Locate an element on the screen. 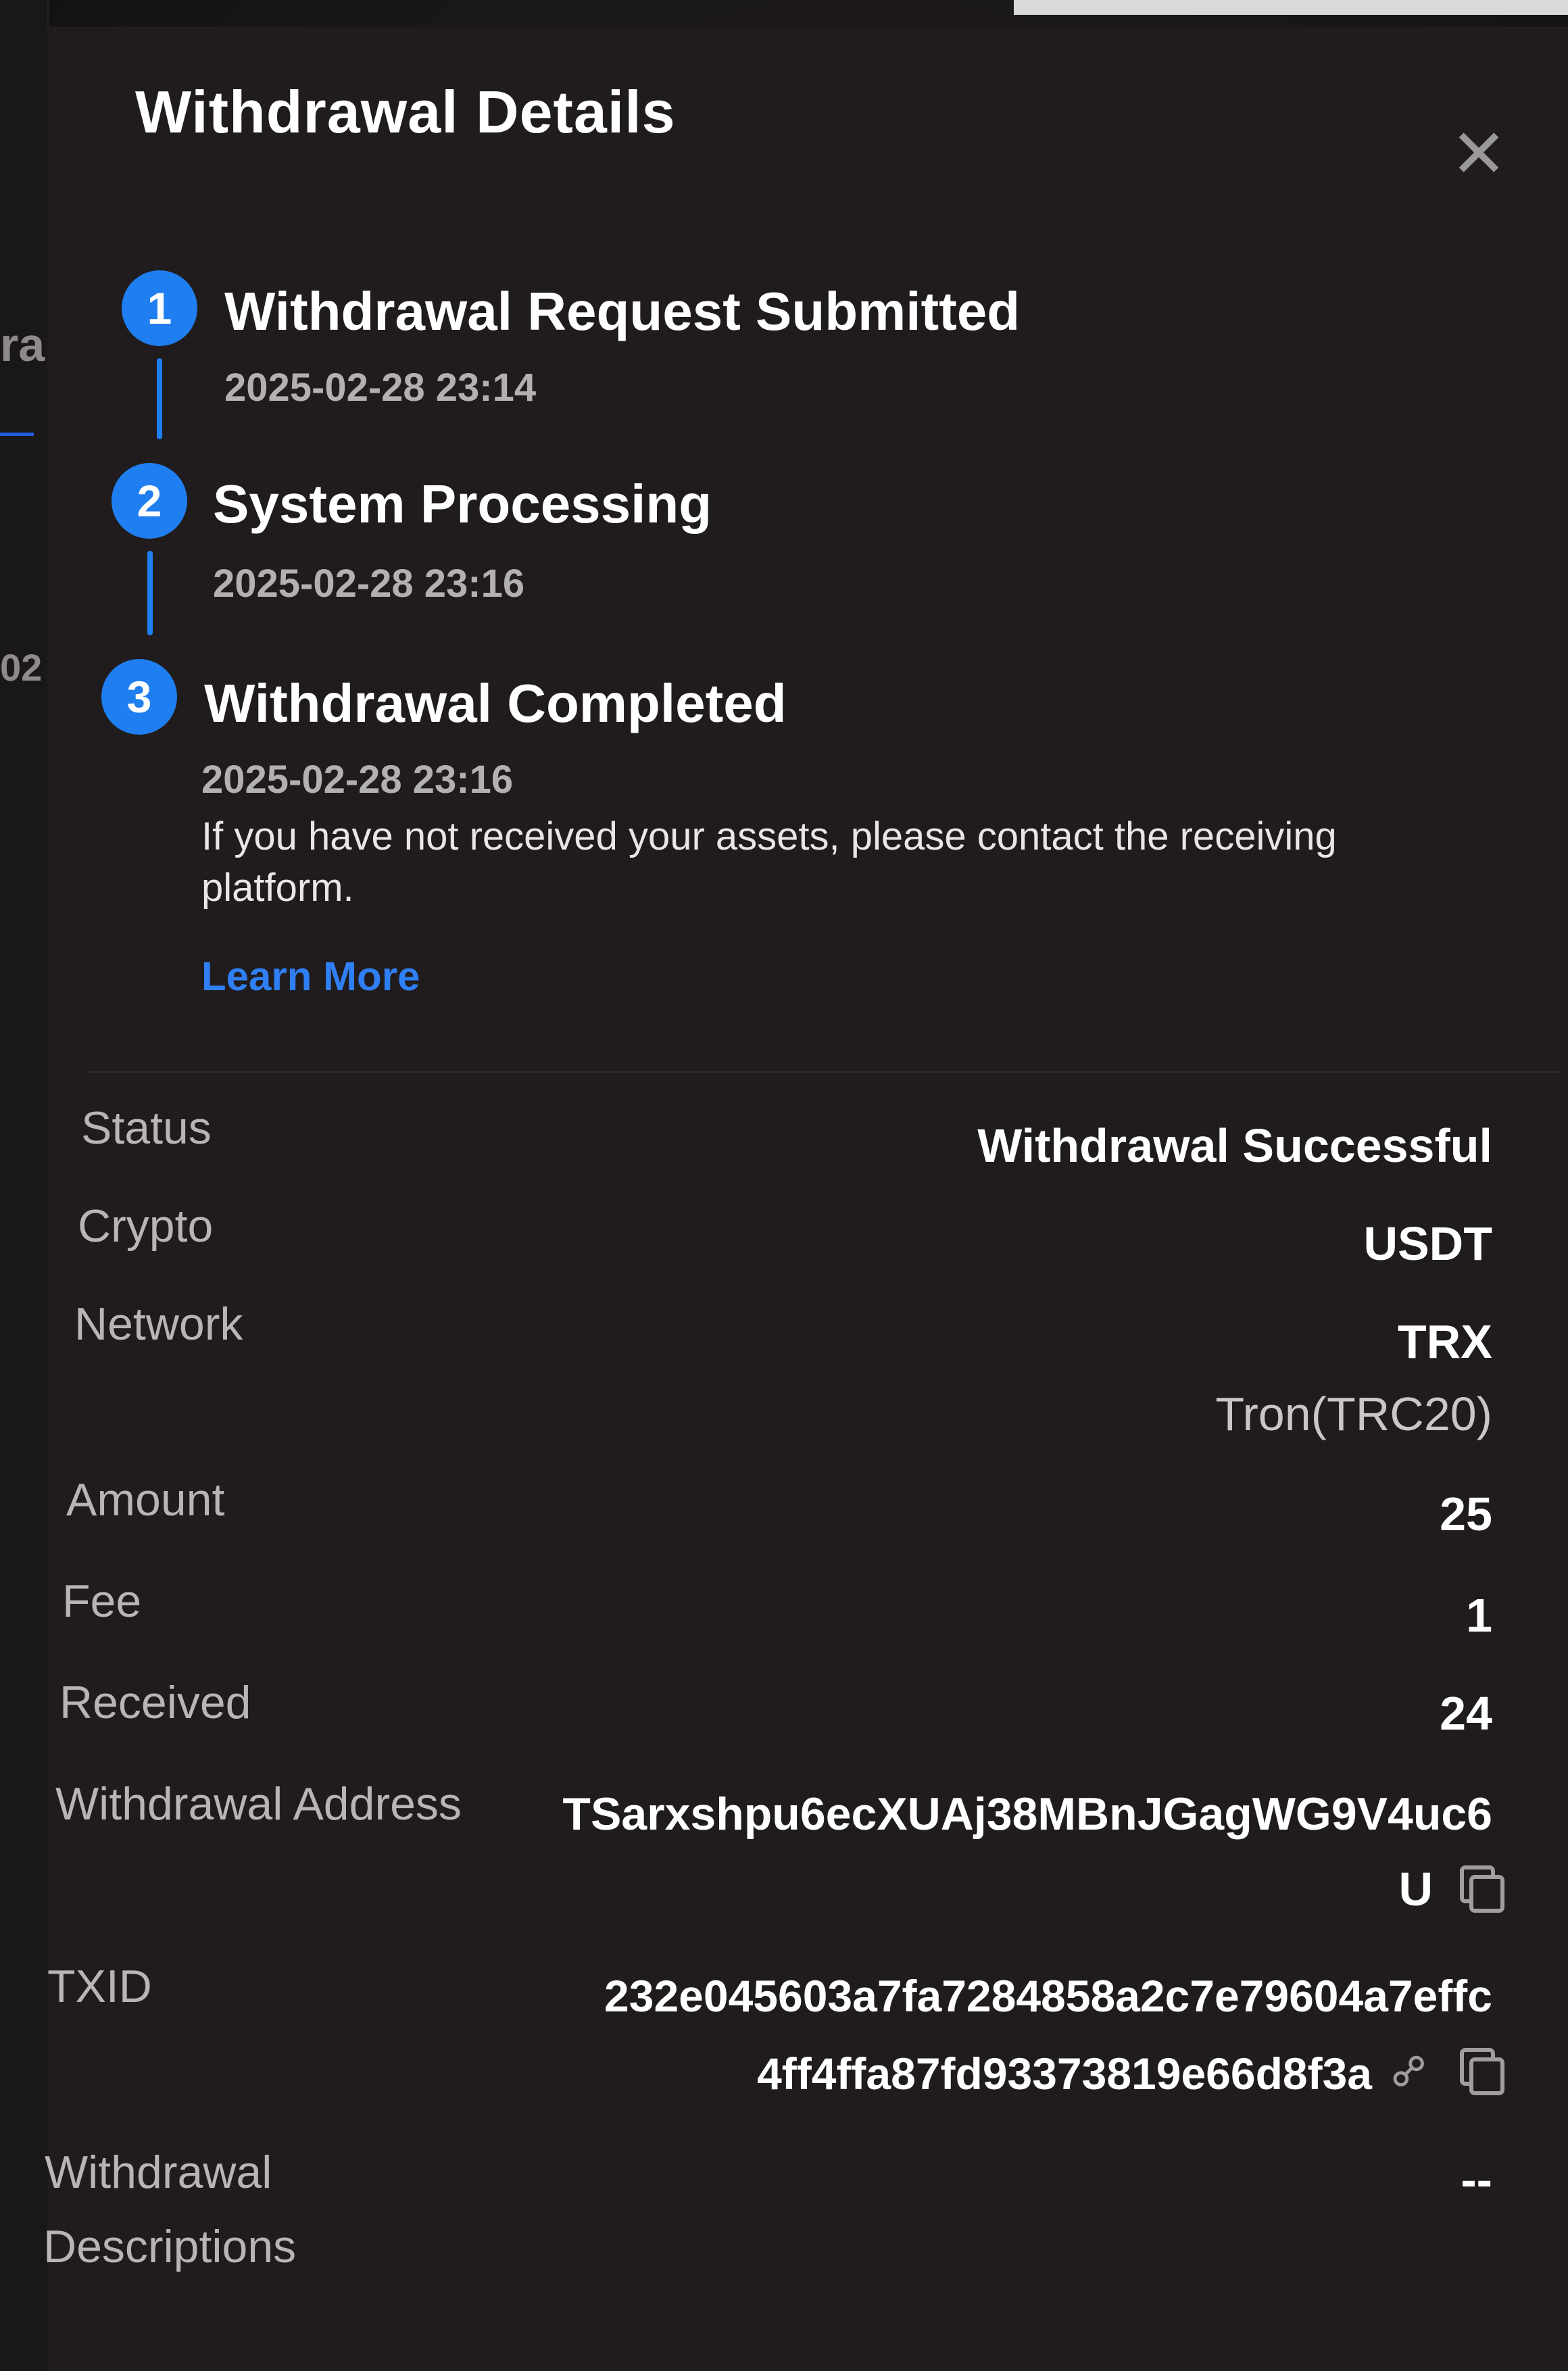 The image size is (1568, 2371). withdrawal-address-line-2: U is located at coordinates (1415, 1889).